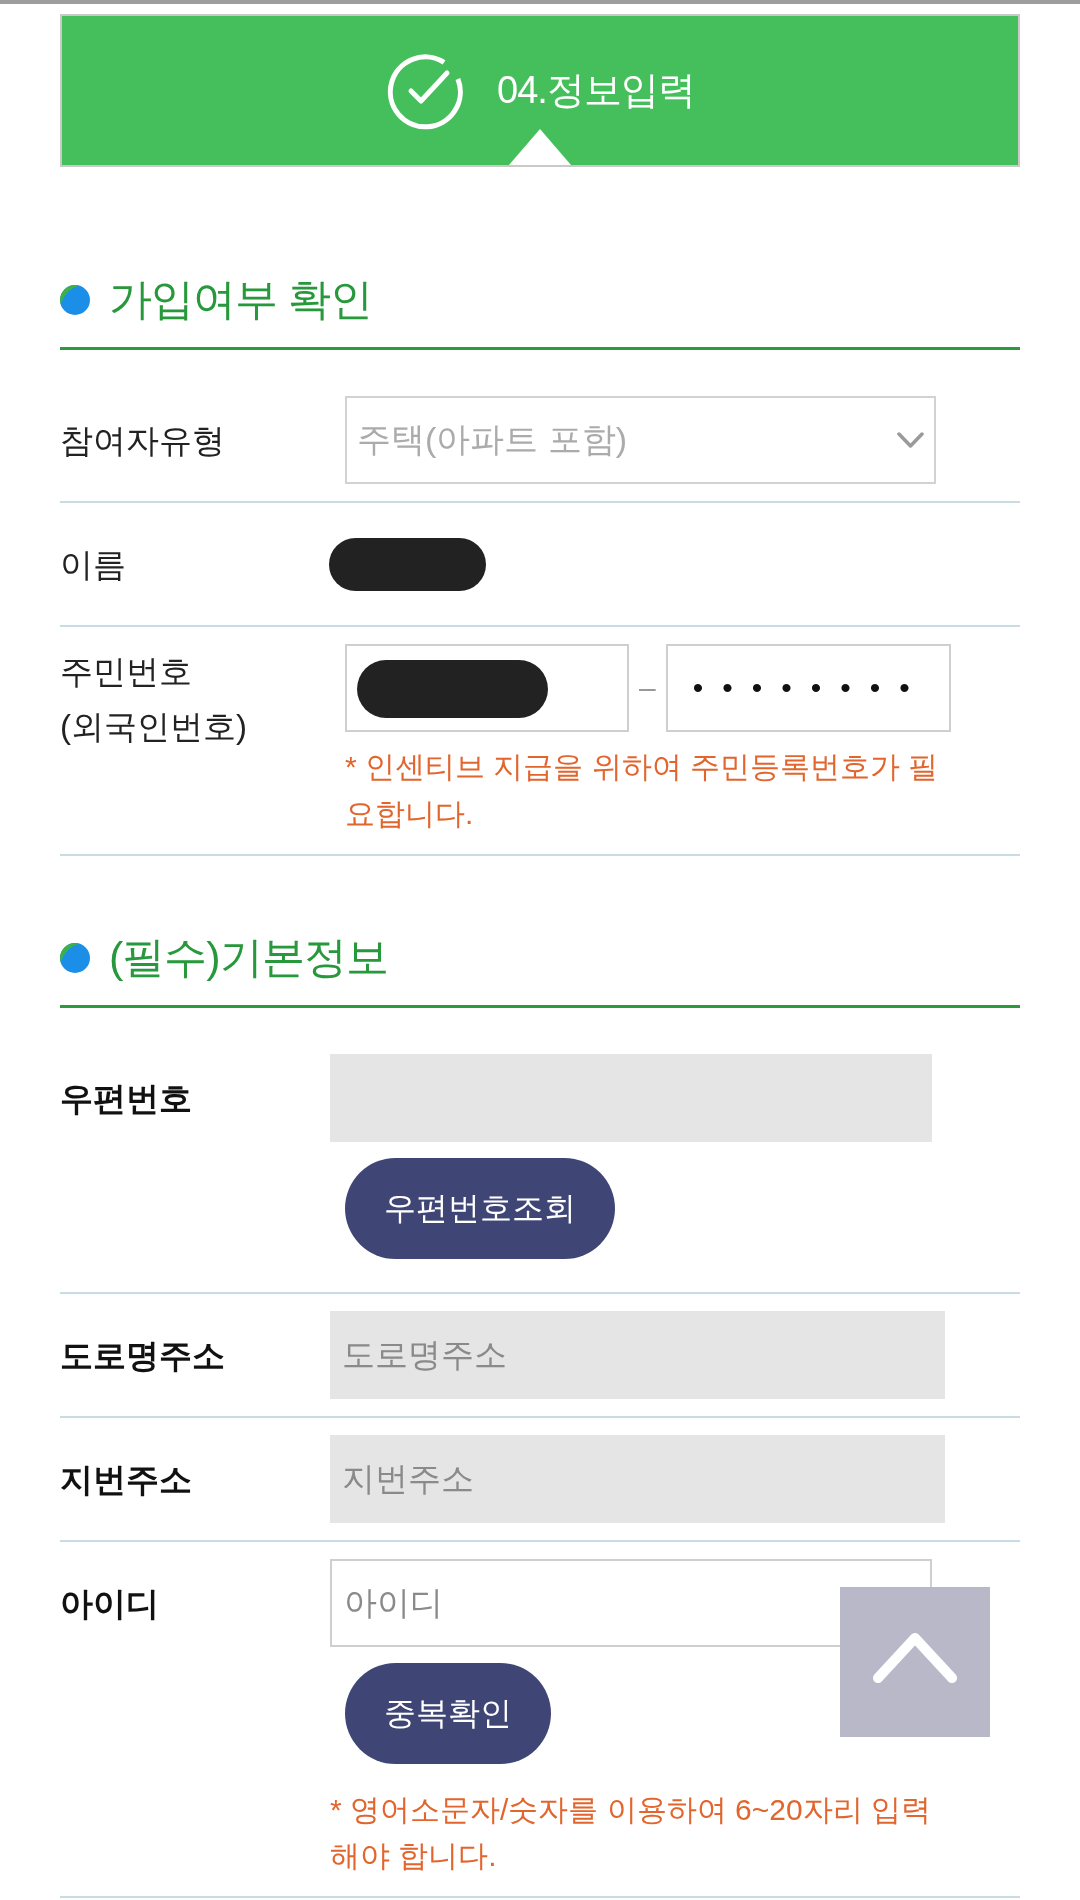 Image resolution: width=1080 pixels, height=1900 pixels. I want to click on field-label: 아이디, so click(109, 1603).